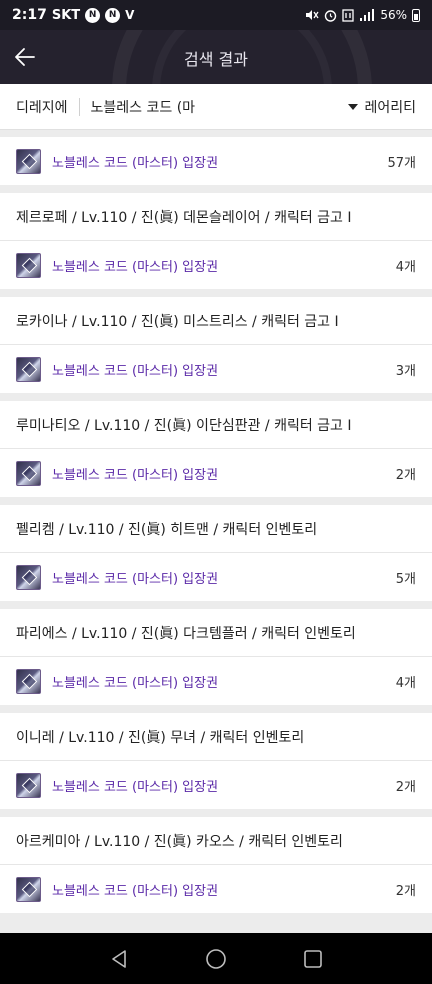 The width and height of the screenshot is (432, 984). I want to click on item-row: 노블레스 코드 (마스터) 입장권 5개, so click(216, 577).